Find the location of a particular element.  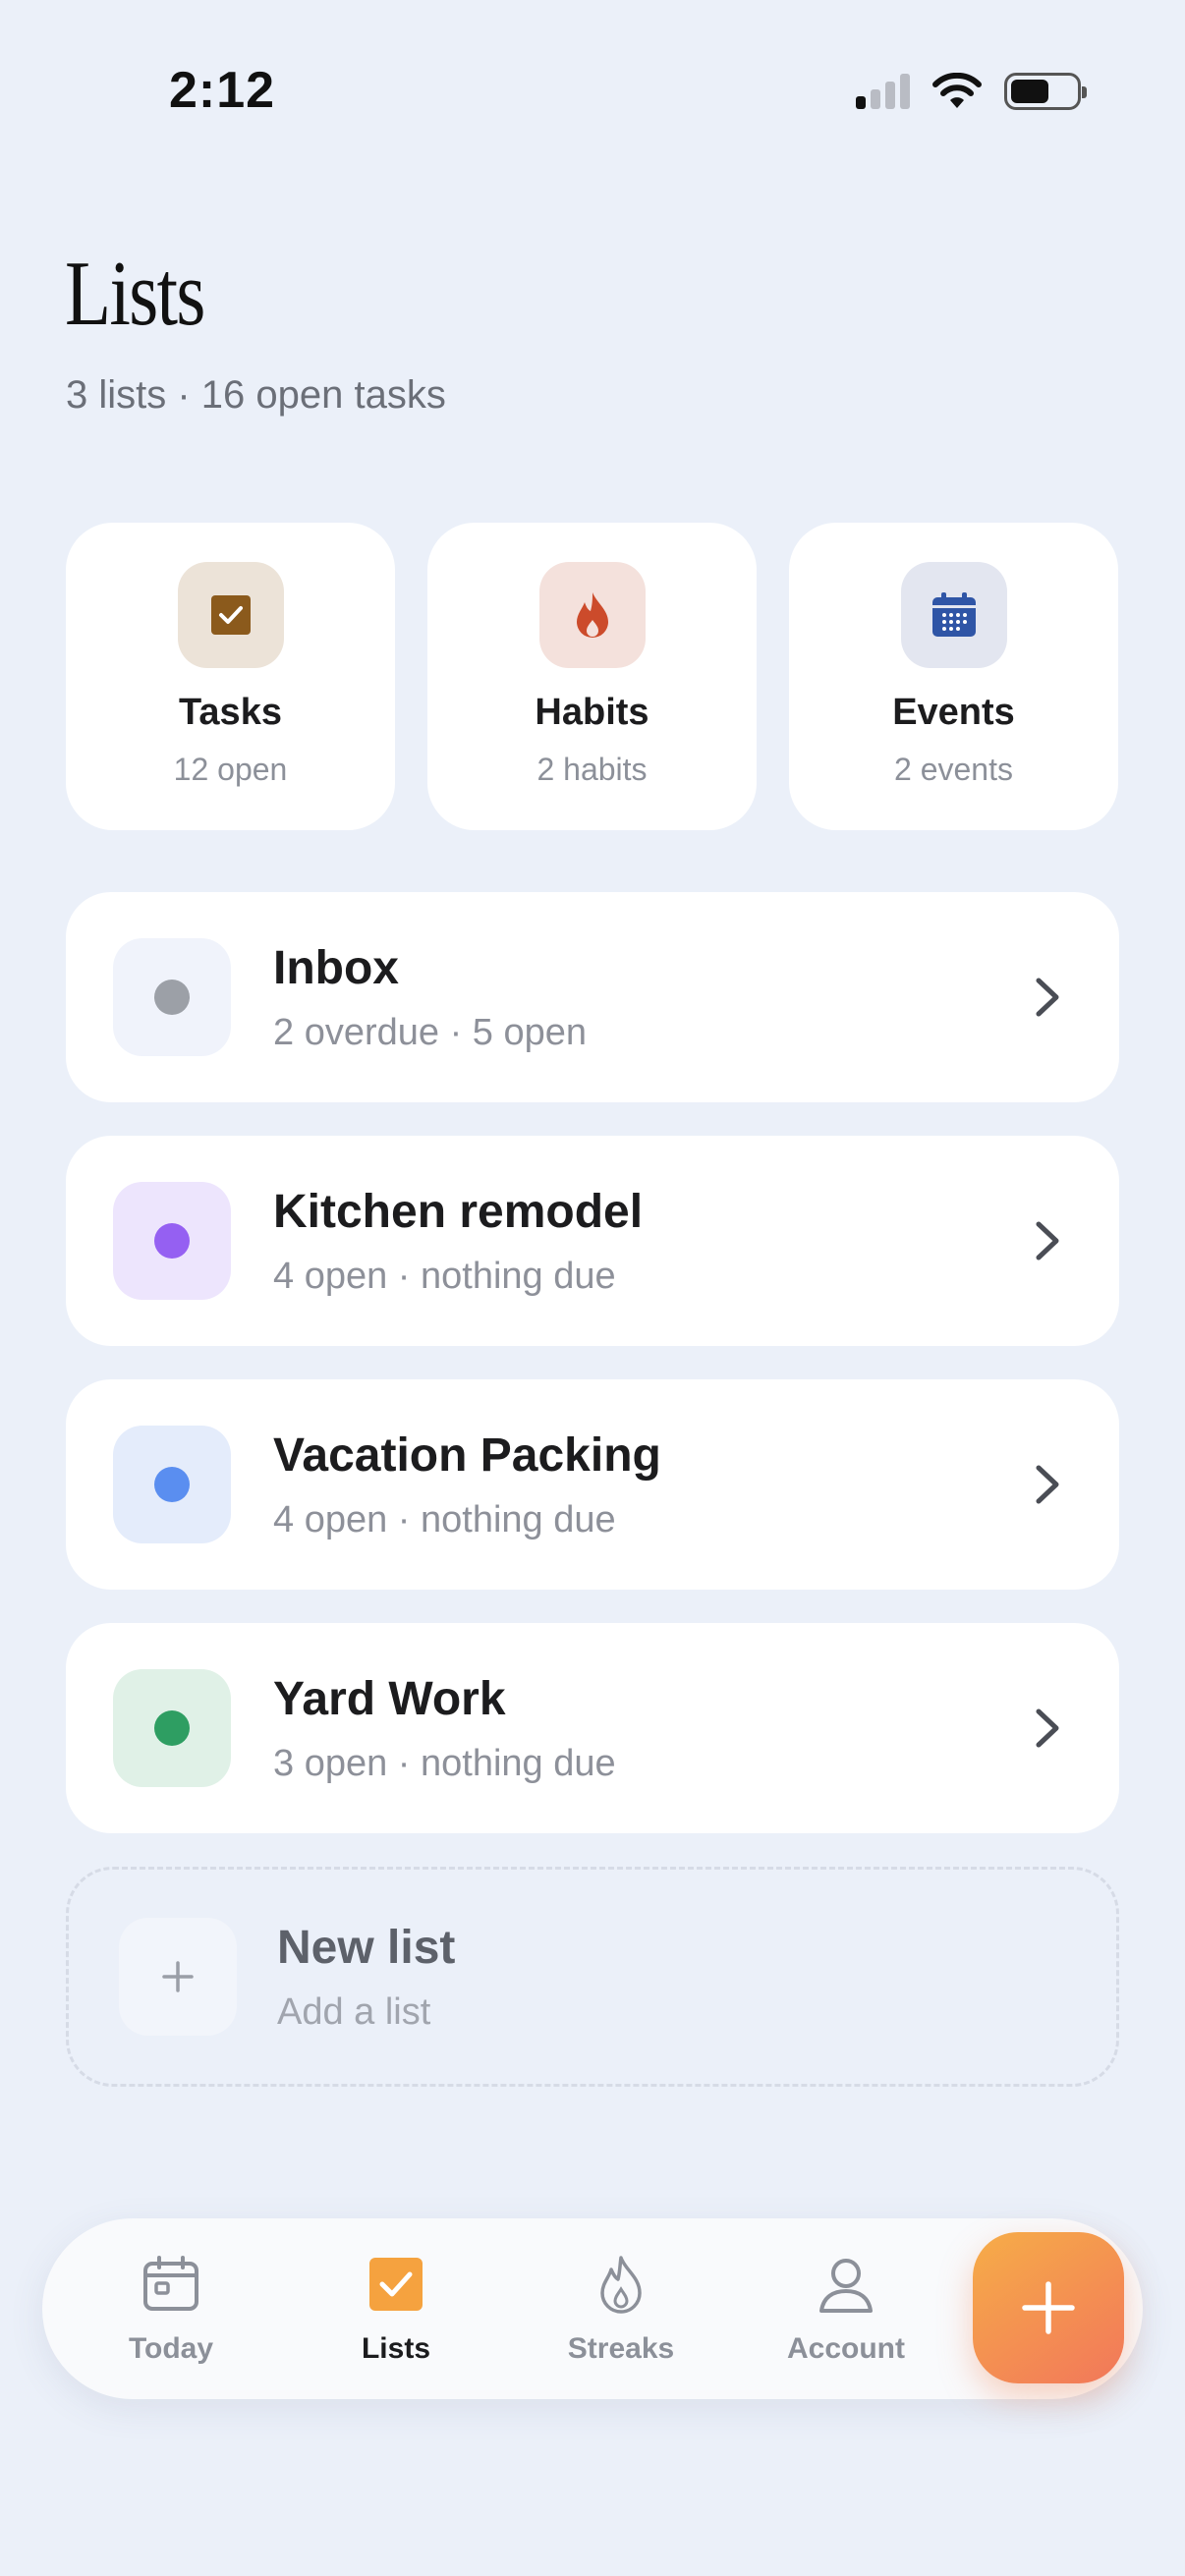

new-list-subtitle: Add a list is located at coordinates (354, 2012).